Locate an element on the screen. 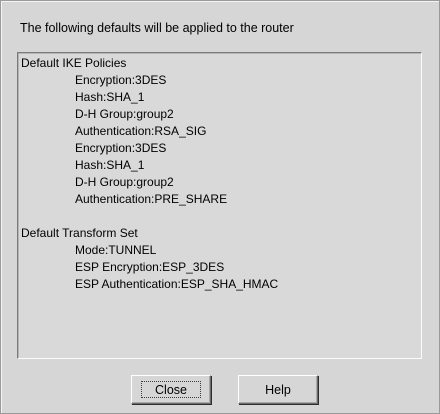  ike-policies-title: Default IKE Policies is located at coordinates (74, 63).